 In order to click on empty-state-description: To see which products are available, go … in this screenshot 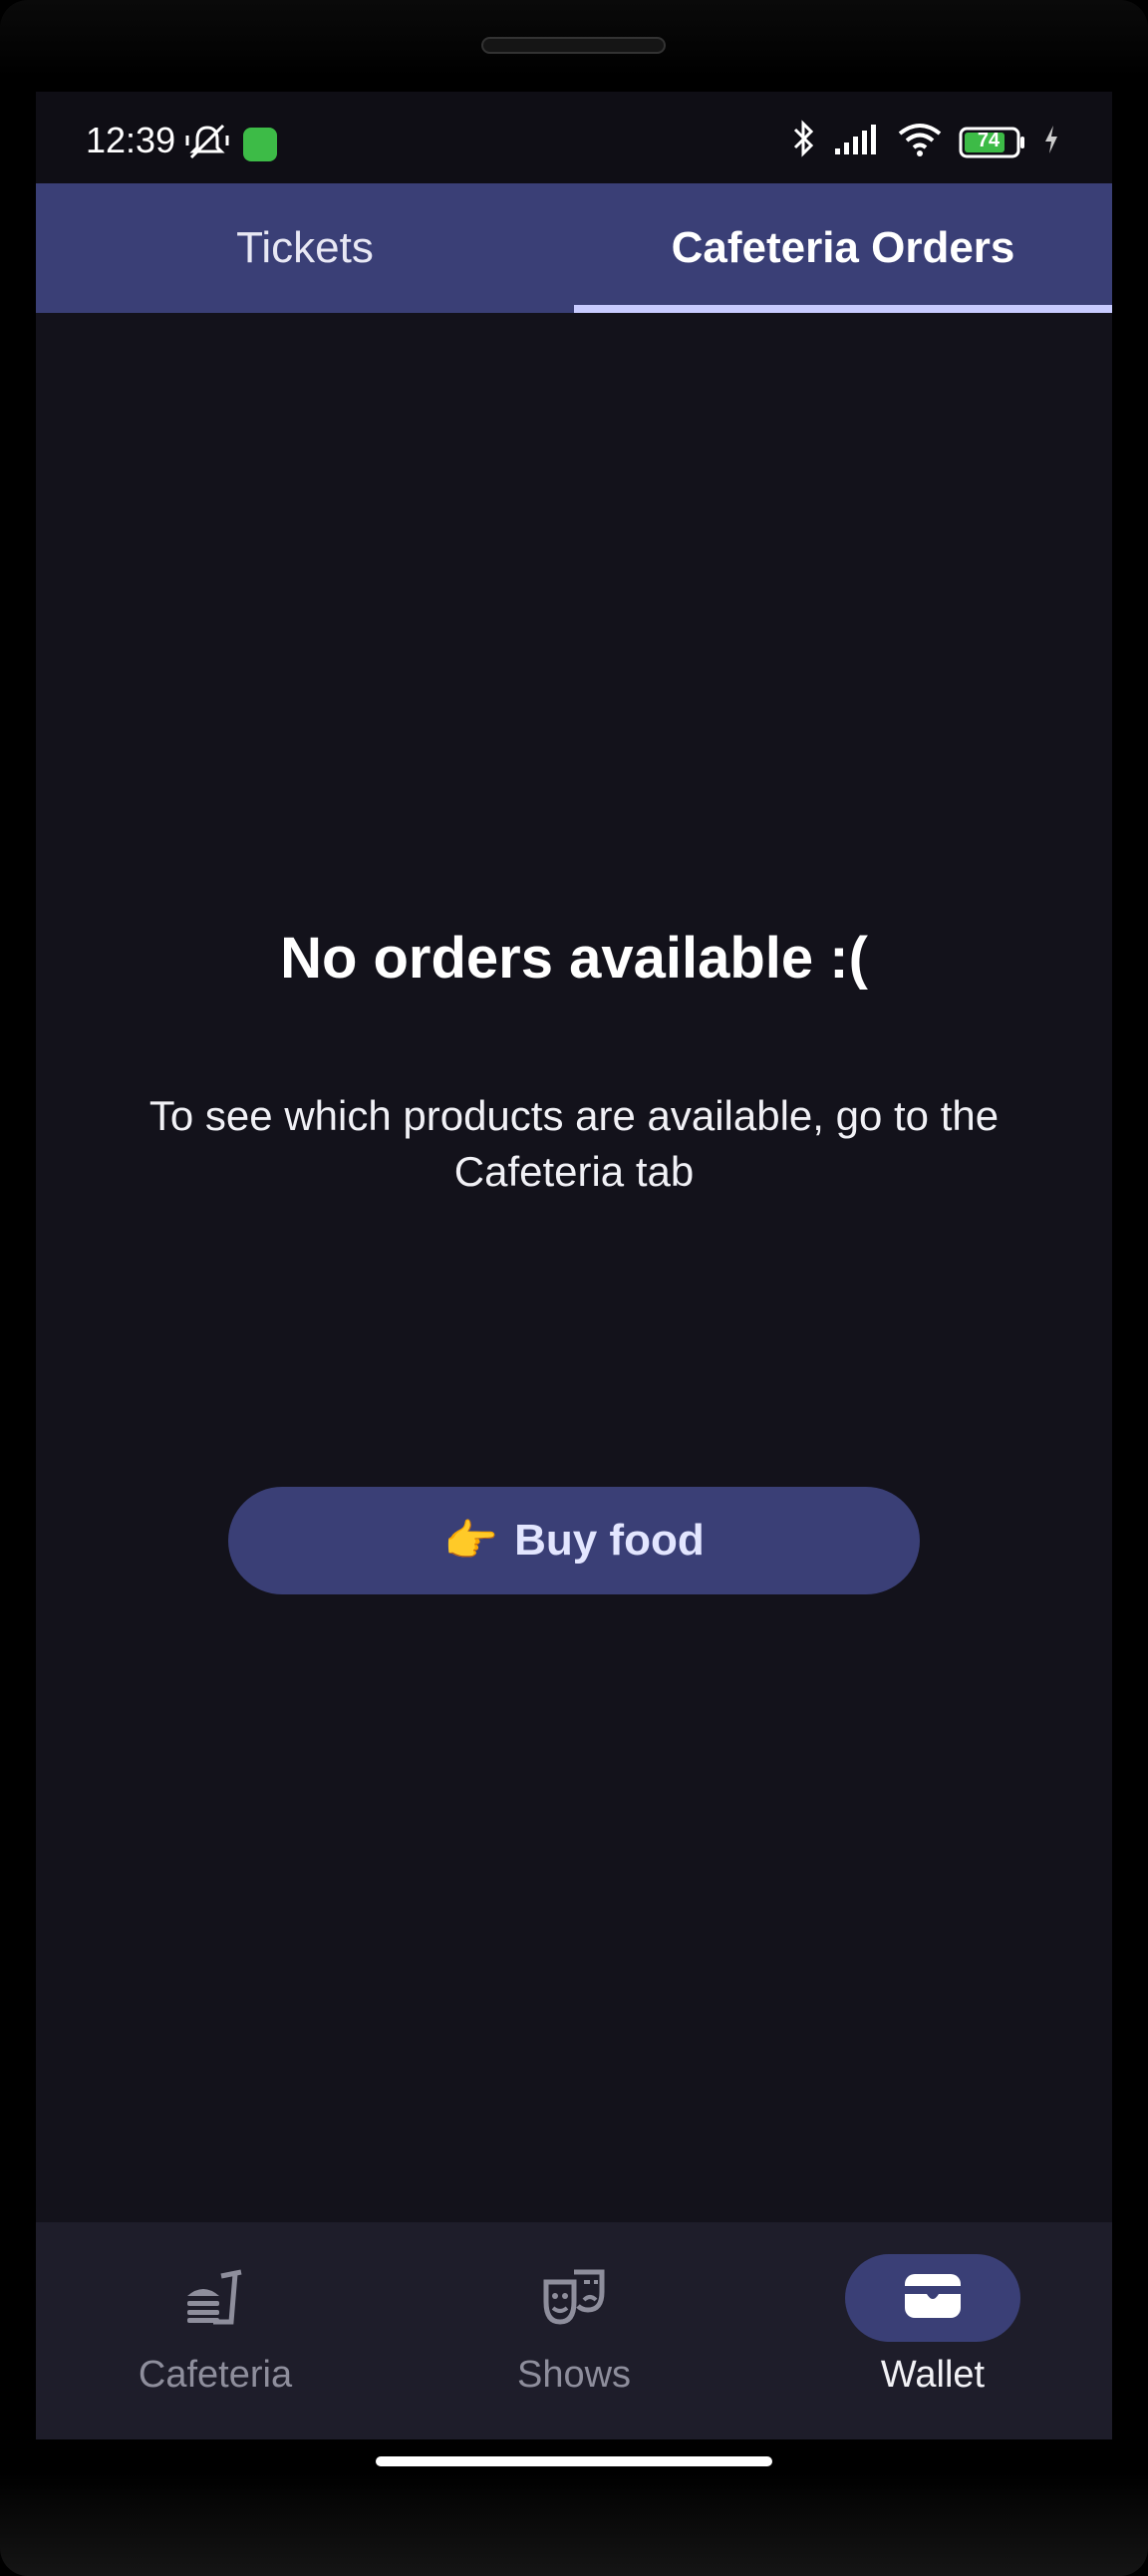, I will do `click(574, 1143)`.